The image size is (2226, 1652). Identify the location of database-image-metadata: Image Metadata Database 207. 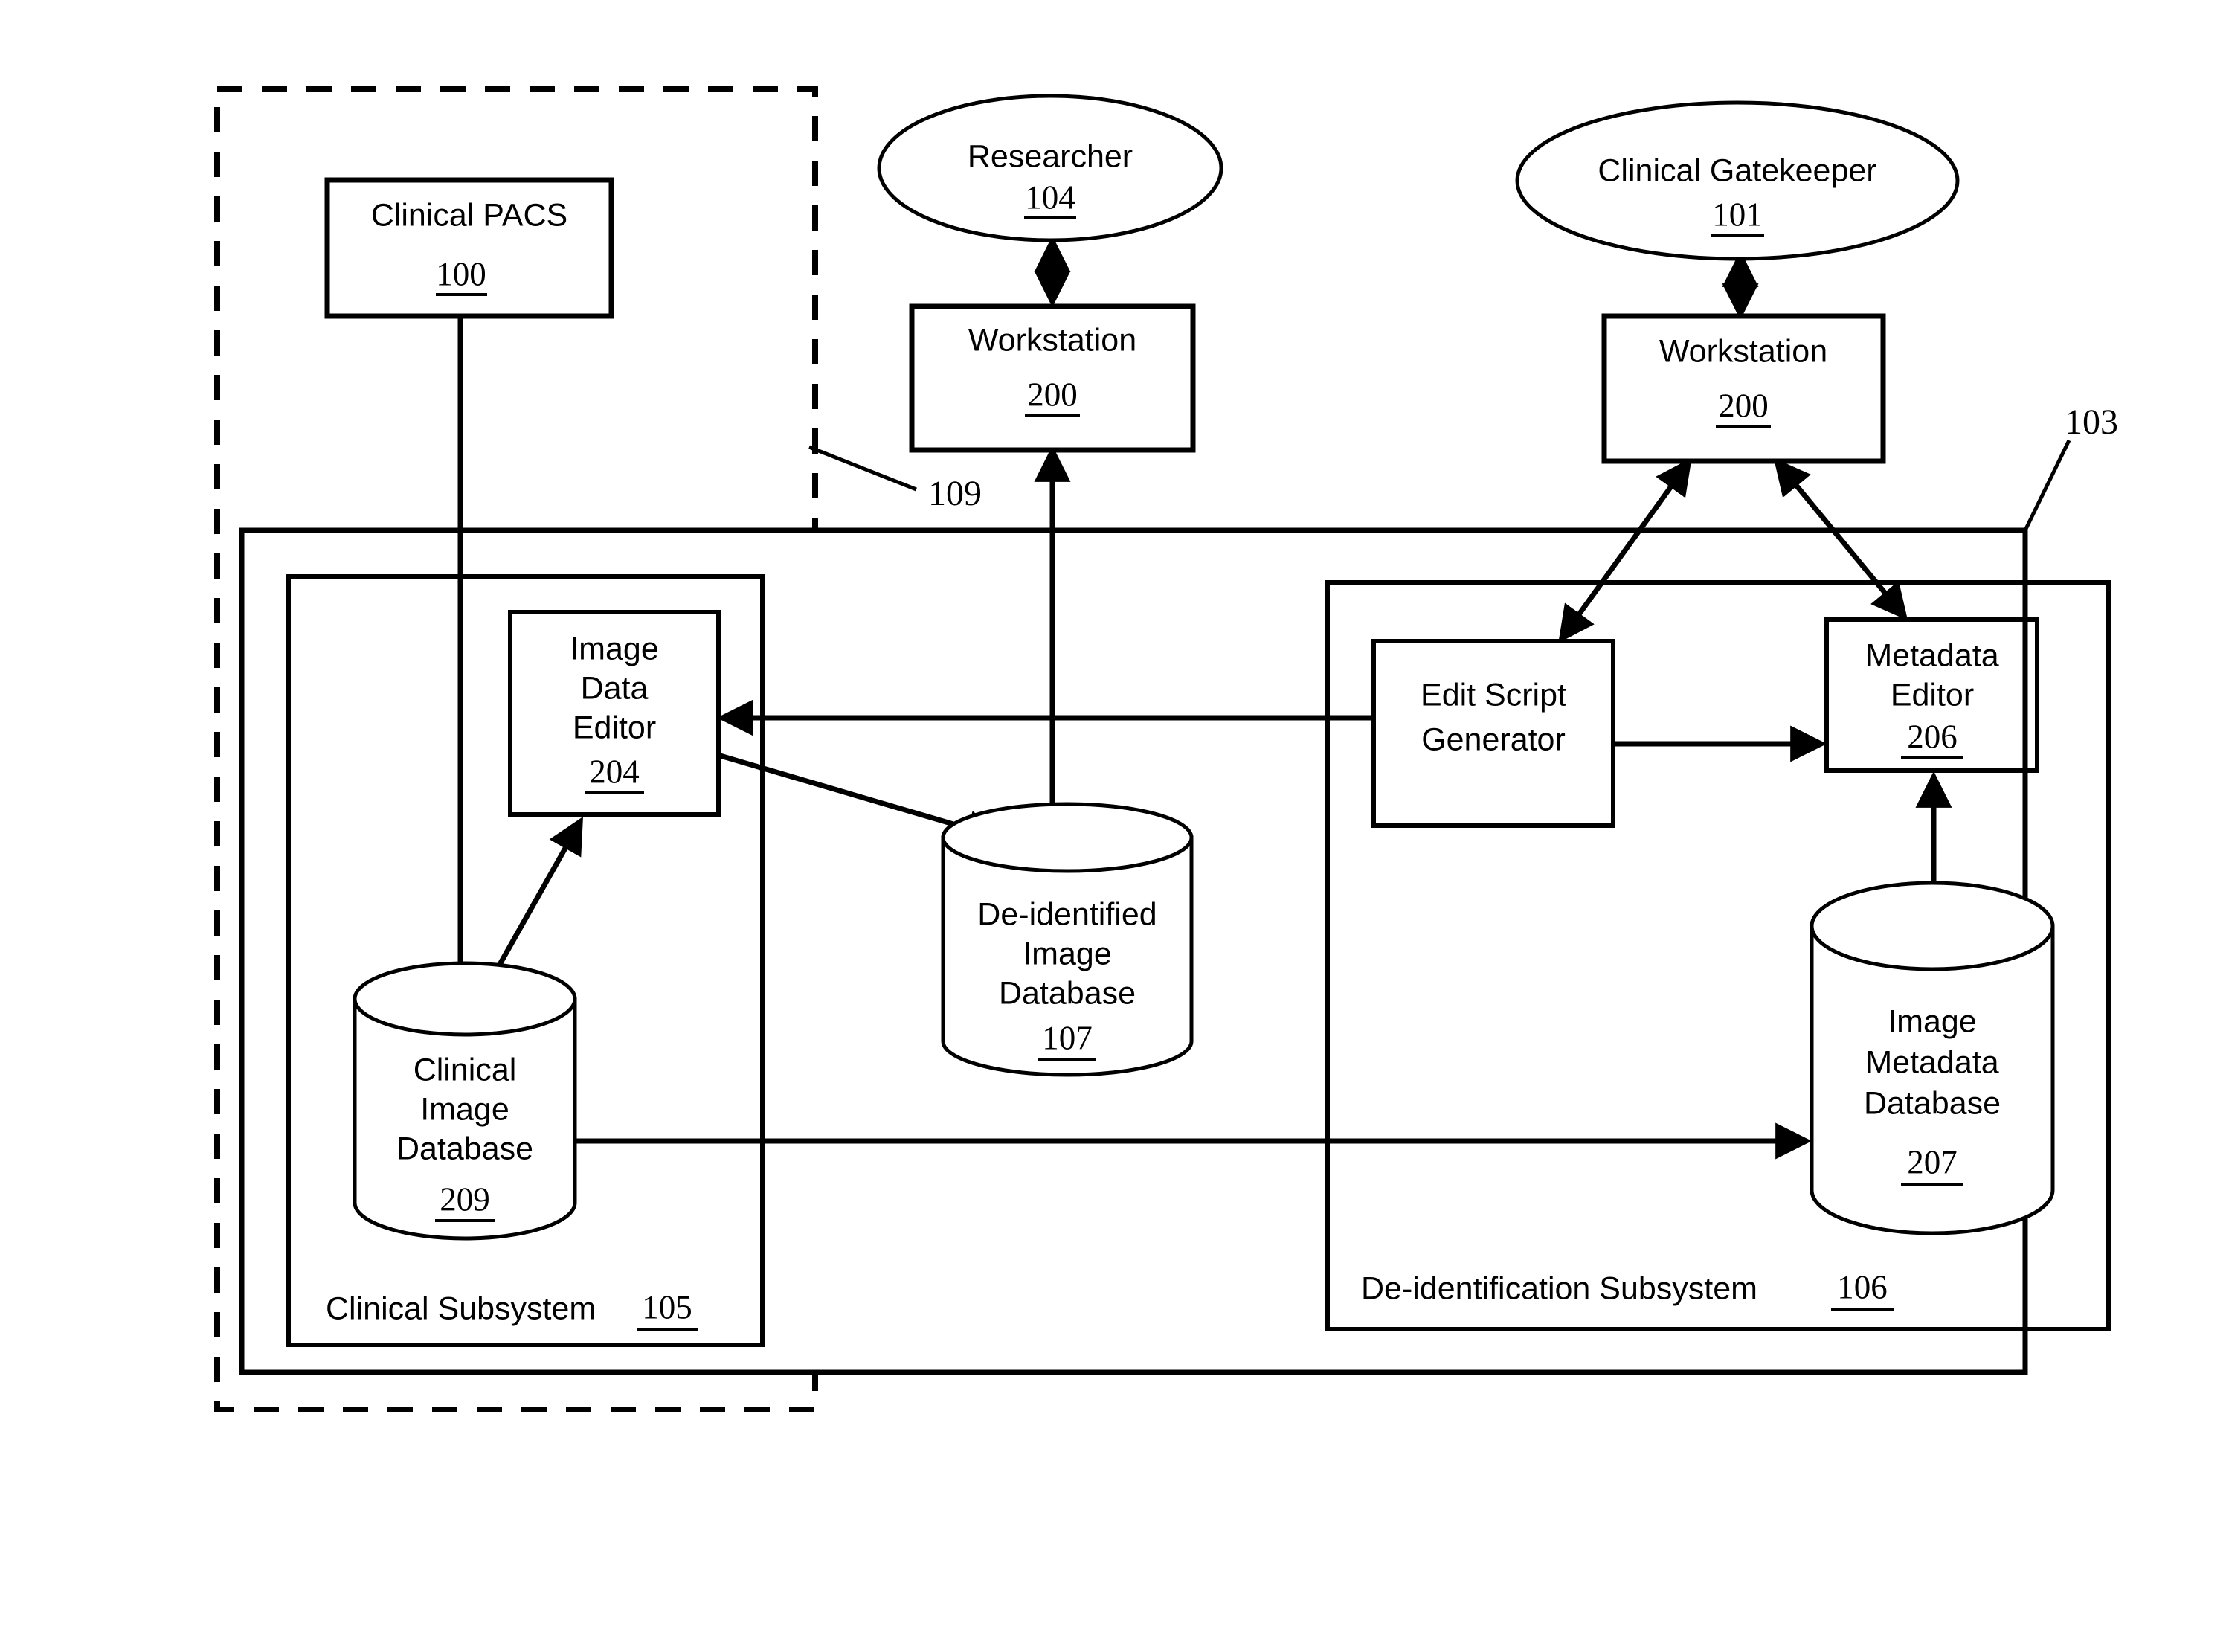
(1933, 1058).